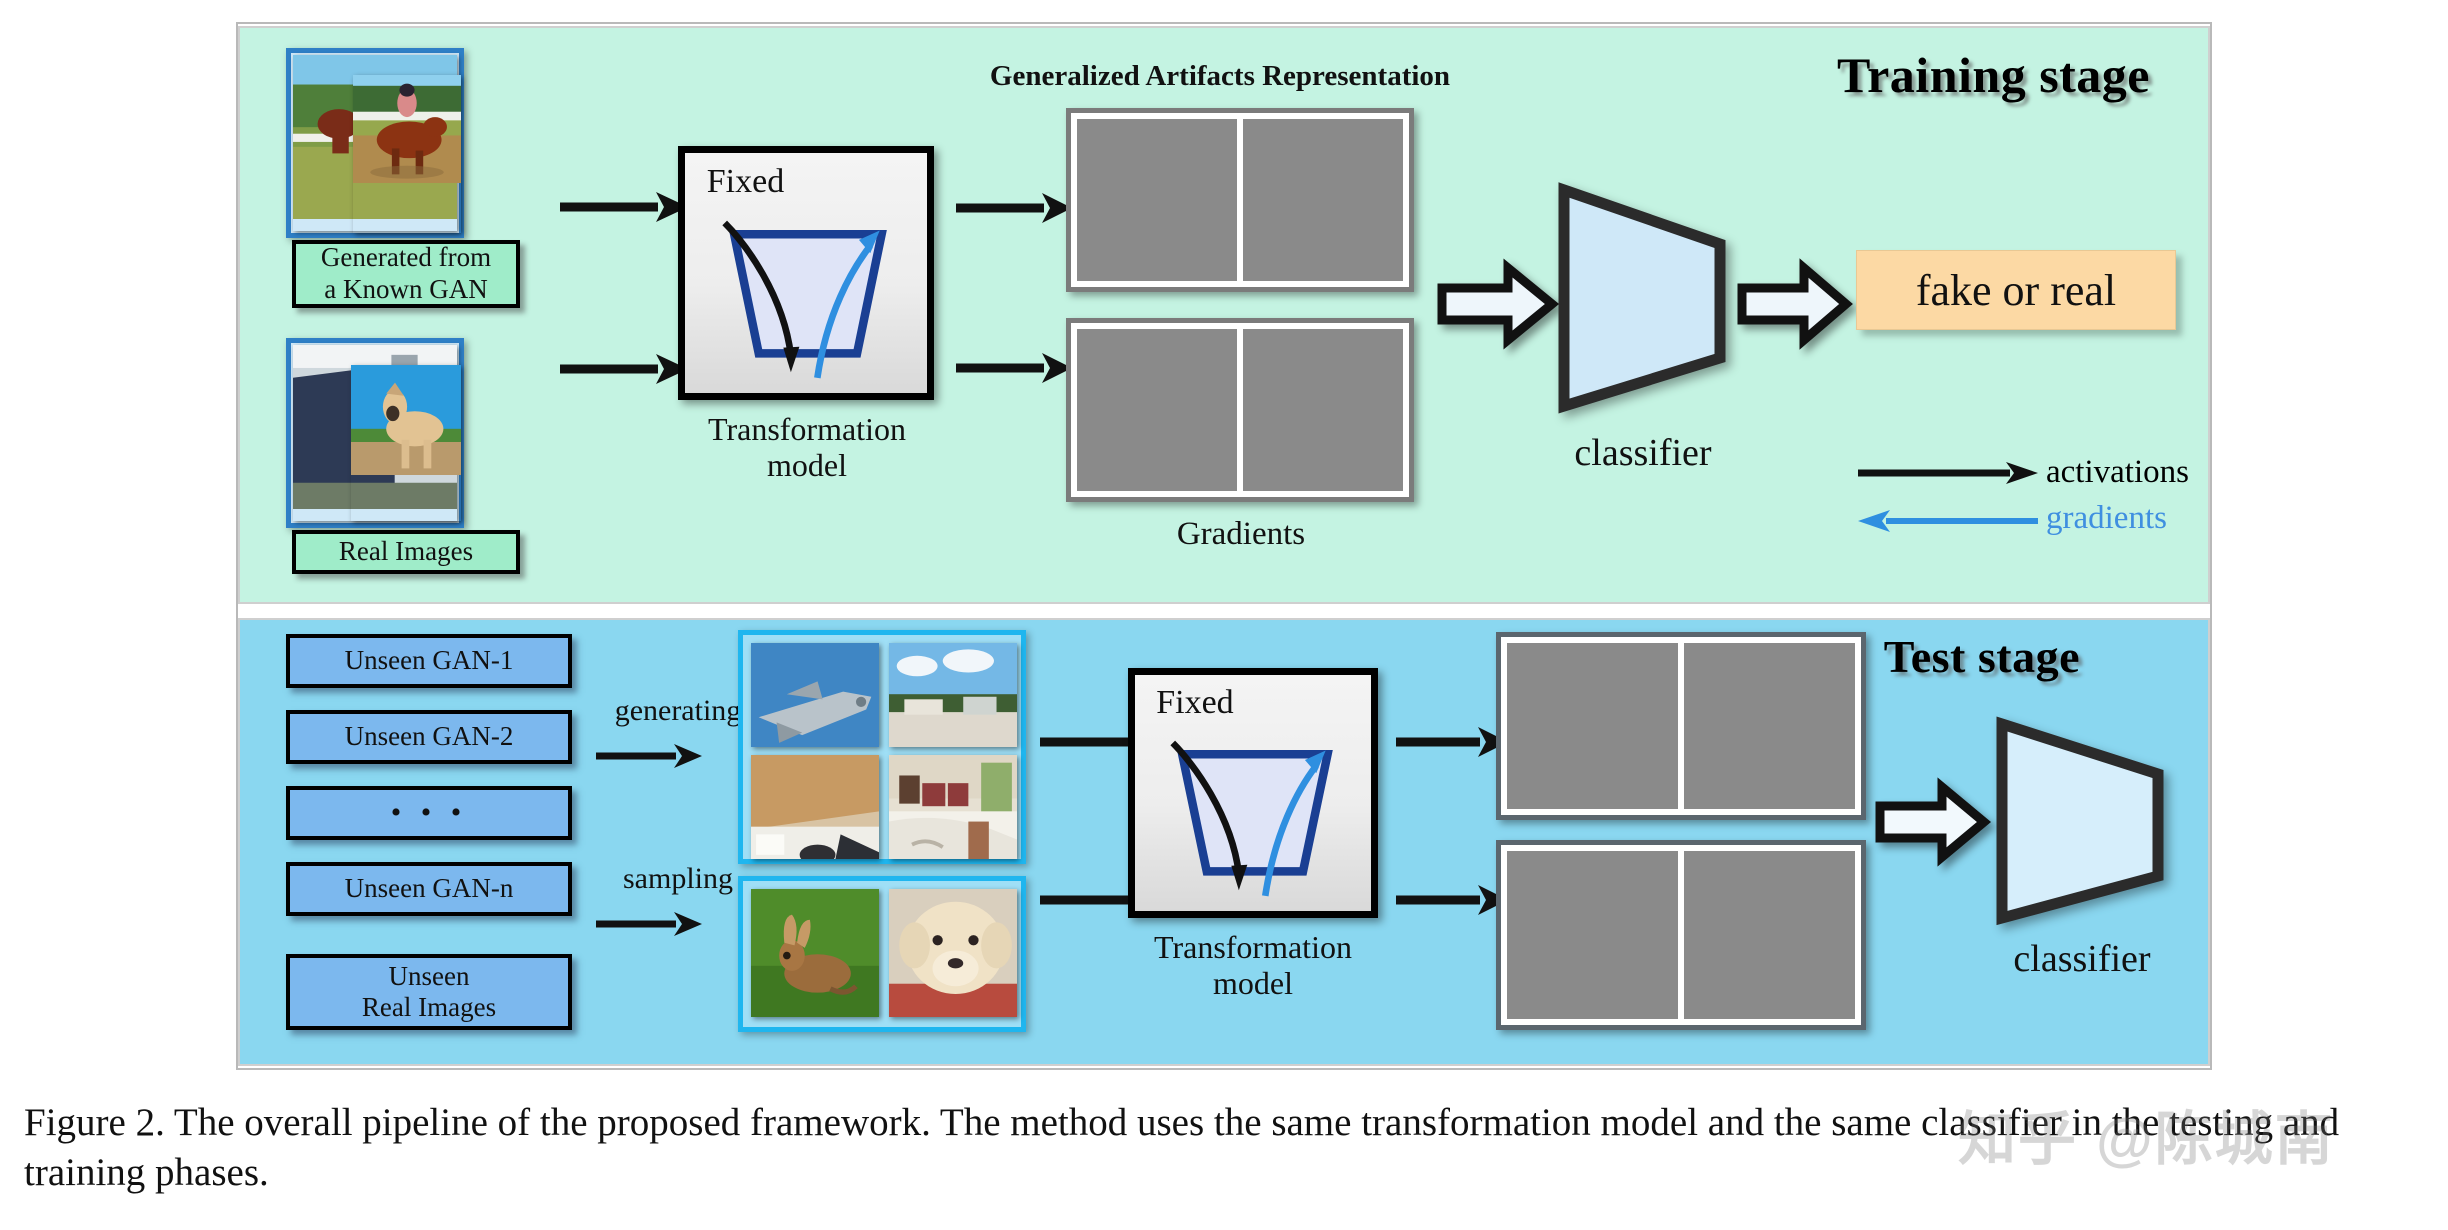 The height and width of the screenshot is (1230, 2448). I want to click on real-image-thumbnail-group, so click(375, 433).